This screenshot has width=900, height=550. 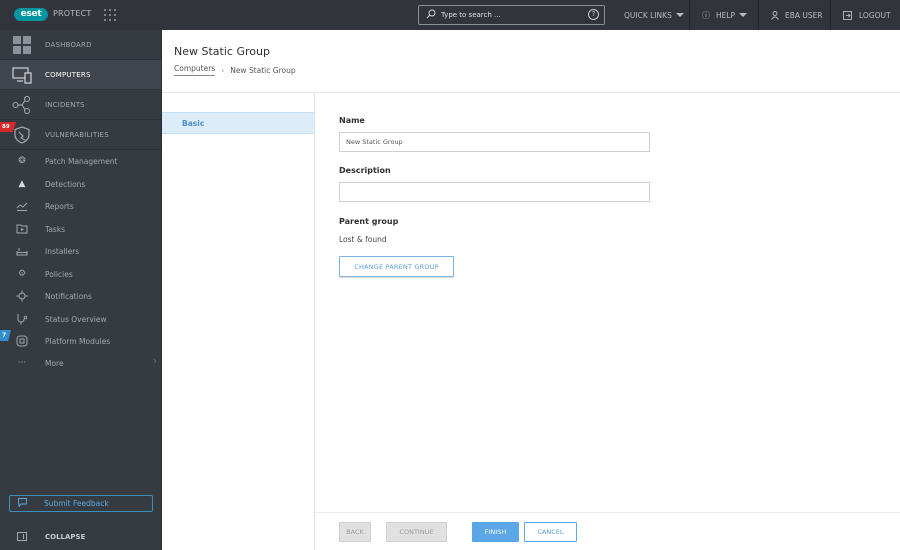 What do you see at coordinates (494, 142) in the screenshot?
I see `name-field` at bounding box center [494, 142].